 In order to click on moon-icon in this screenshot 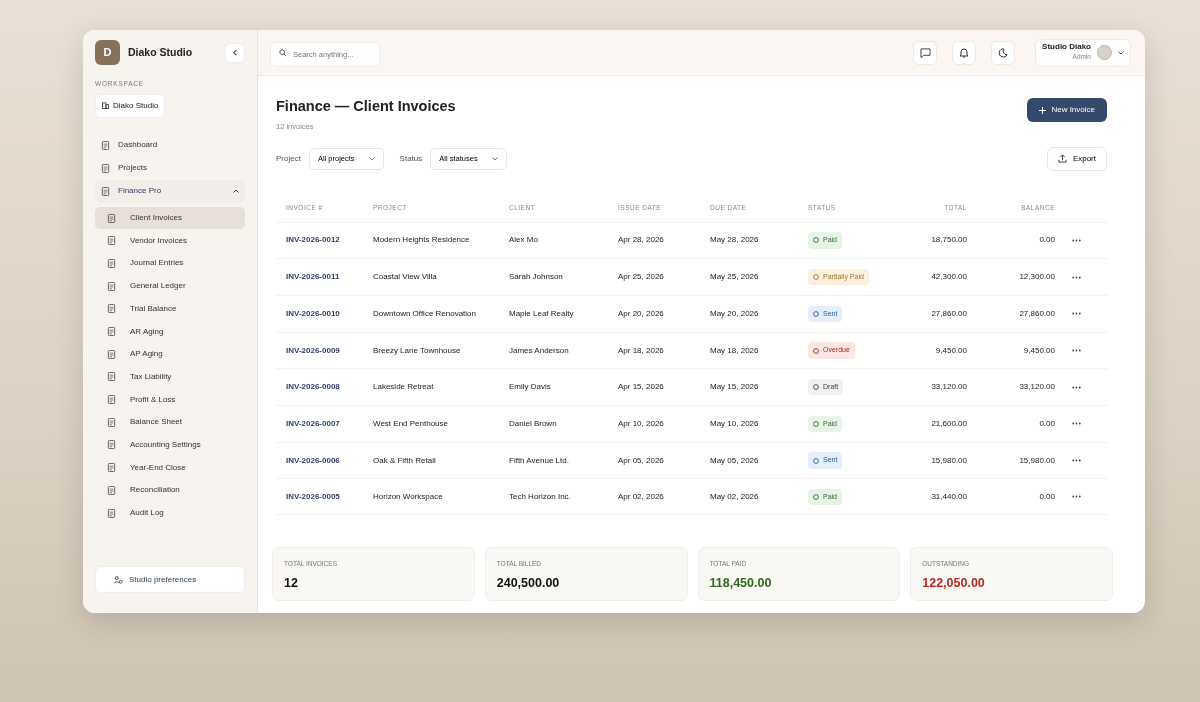, I will do `click(1003, 52)`.